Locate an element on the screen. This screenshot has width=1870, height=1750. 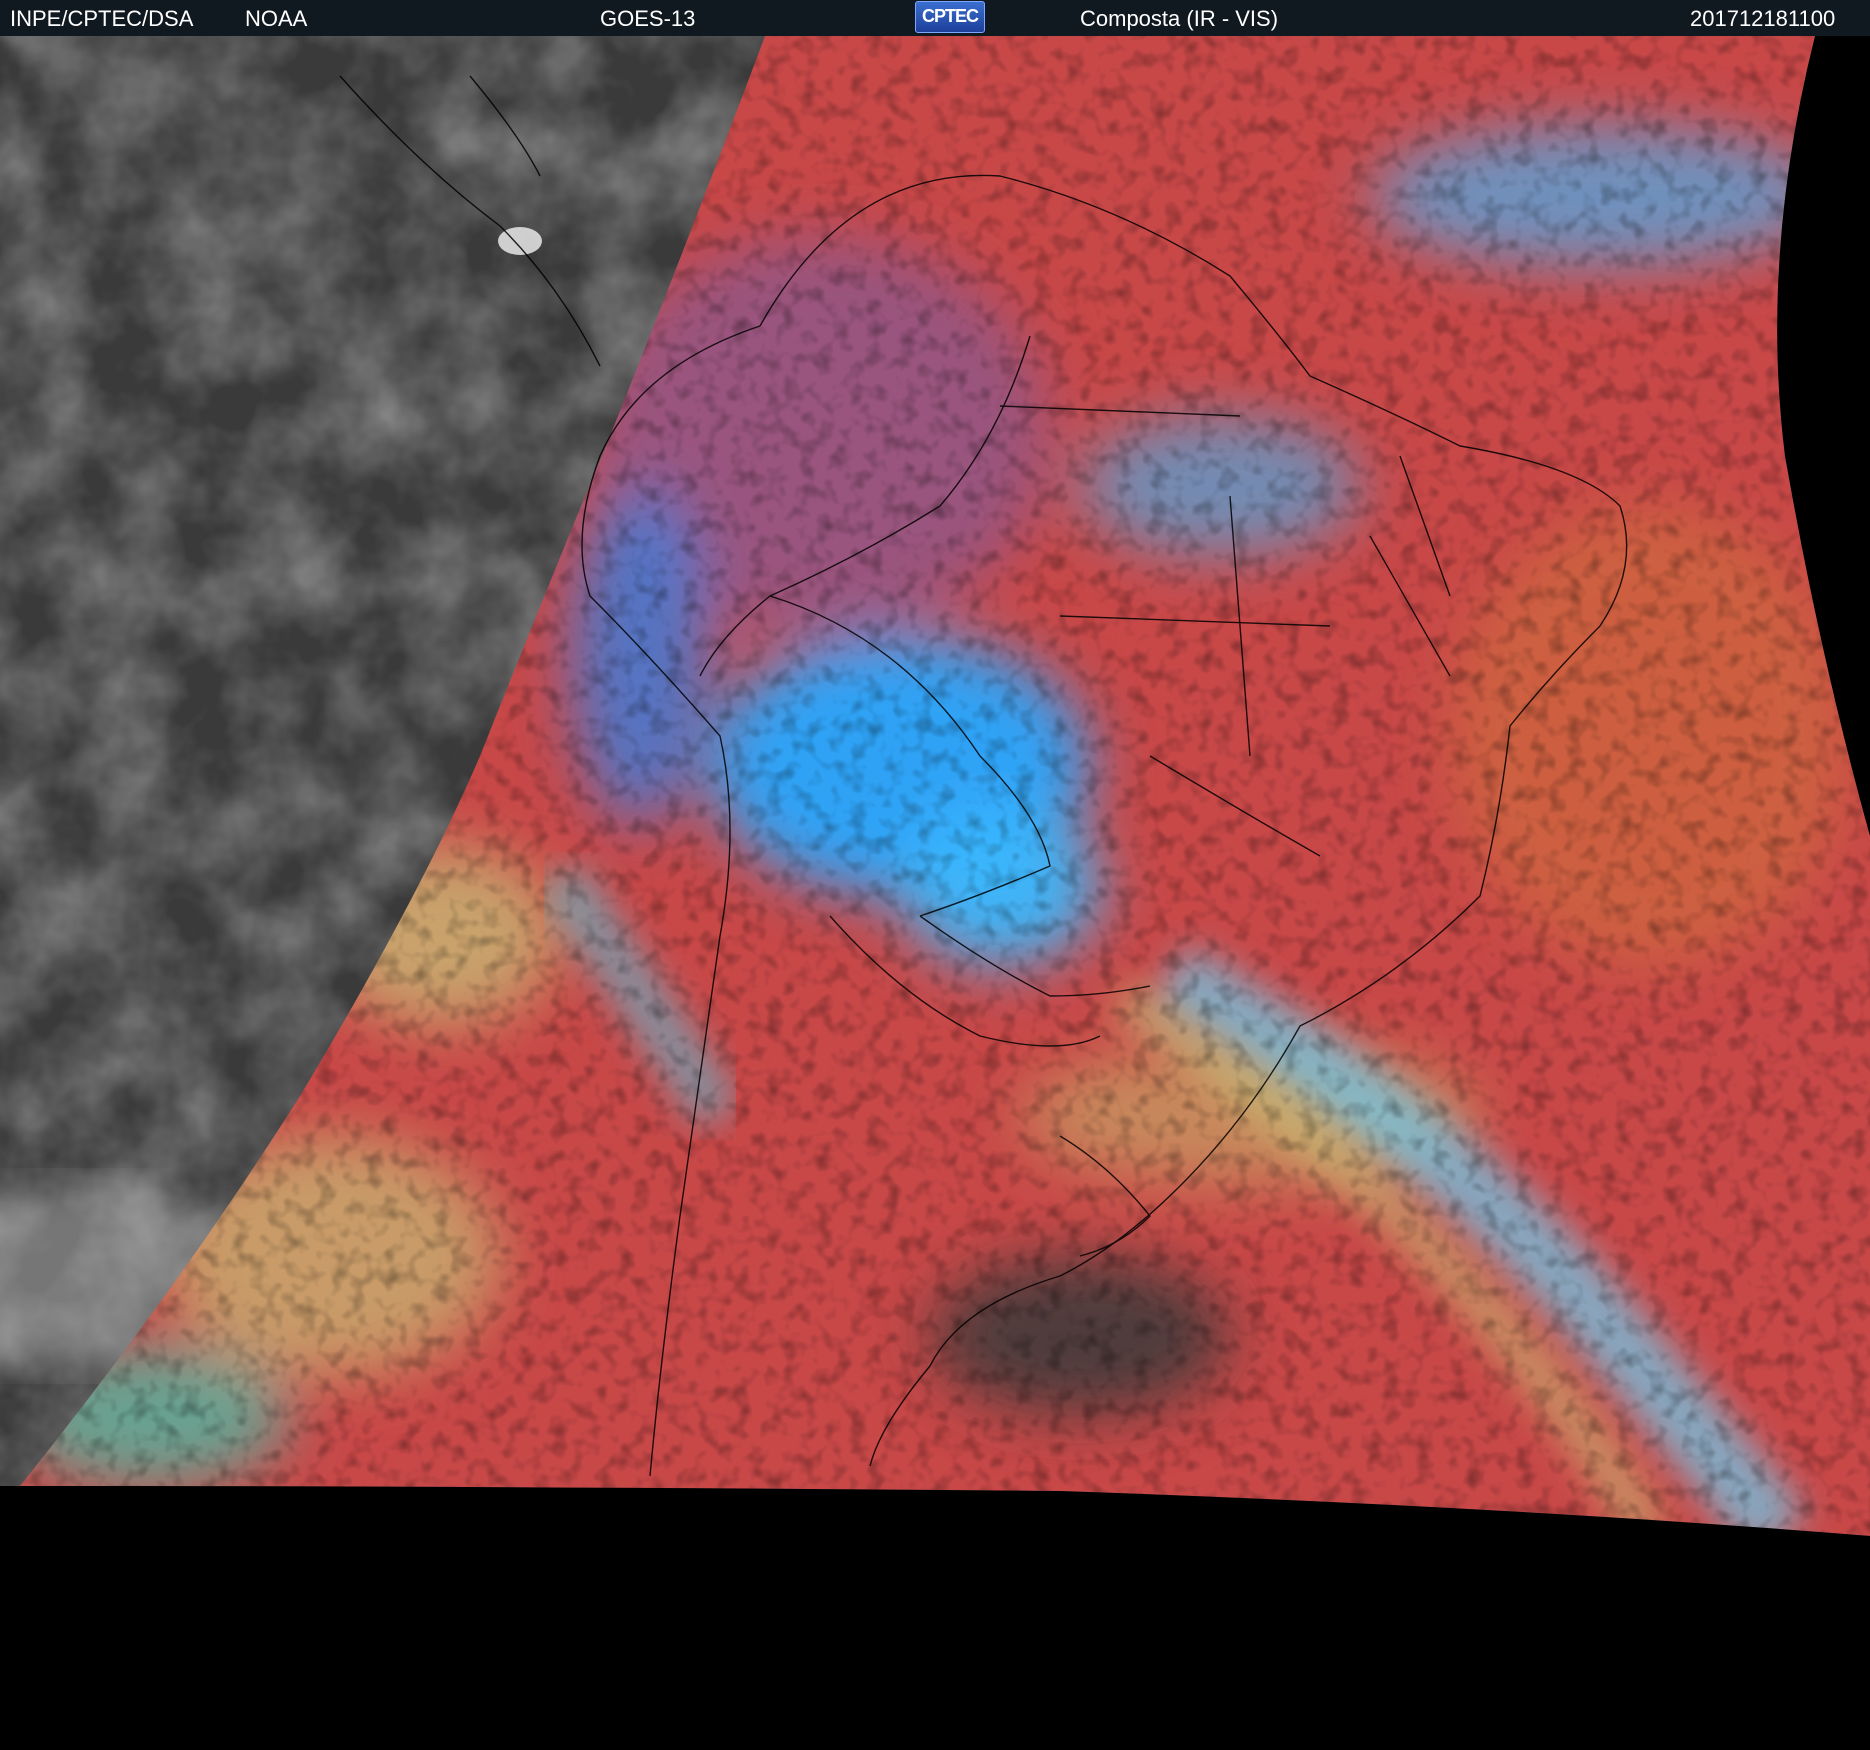
timestamp-label: 201712181100 is located at coordinates (1763, 18).